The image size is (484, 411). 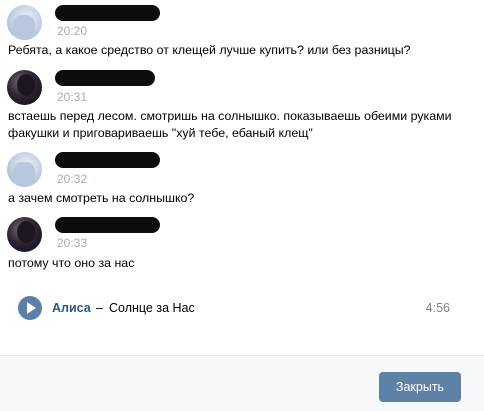 I want to click on message-time: 20:31, so click(x=72, y=97).